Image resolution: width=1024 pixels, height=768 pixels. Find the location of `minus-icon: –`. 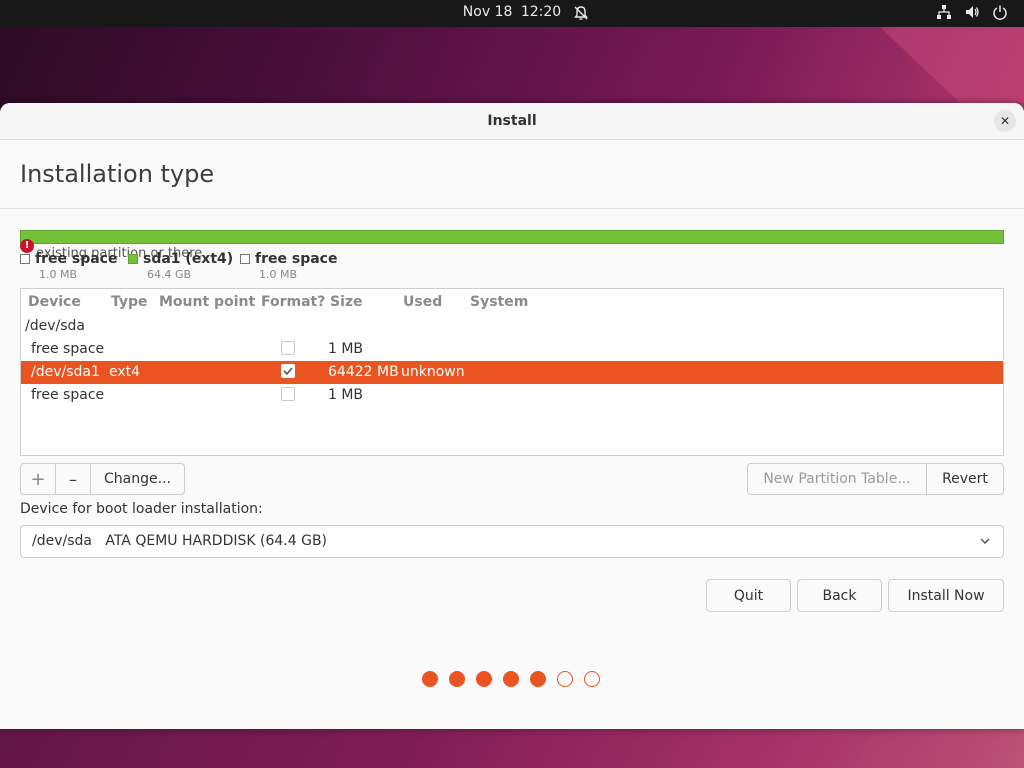

minus-icon: – is located at coordinates (73, 479).